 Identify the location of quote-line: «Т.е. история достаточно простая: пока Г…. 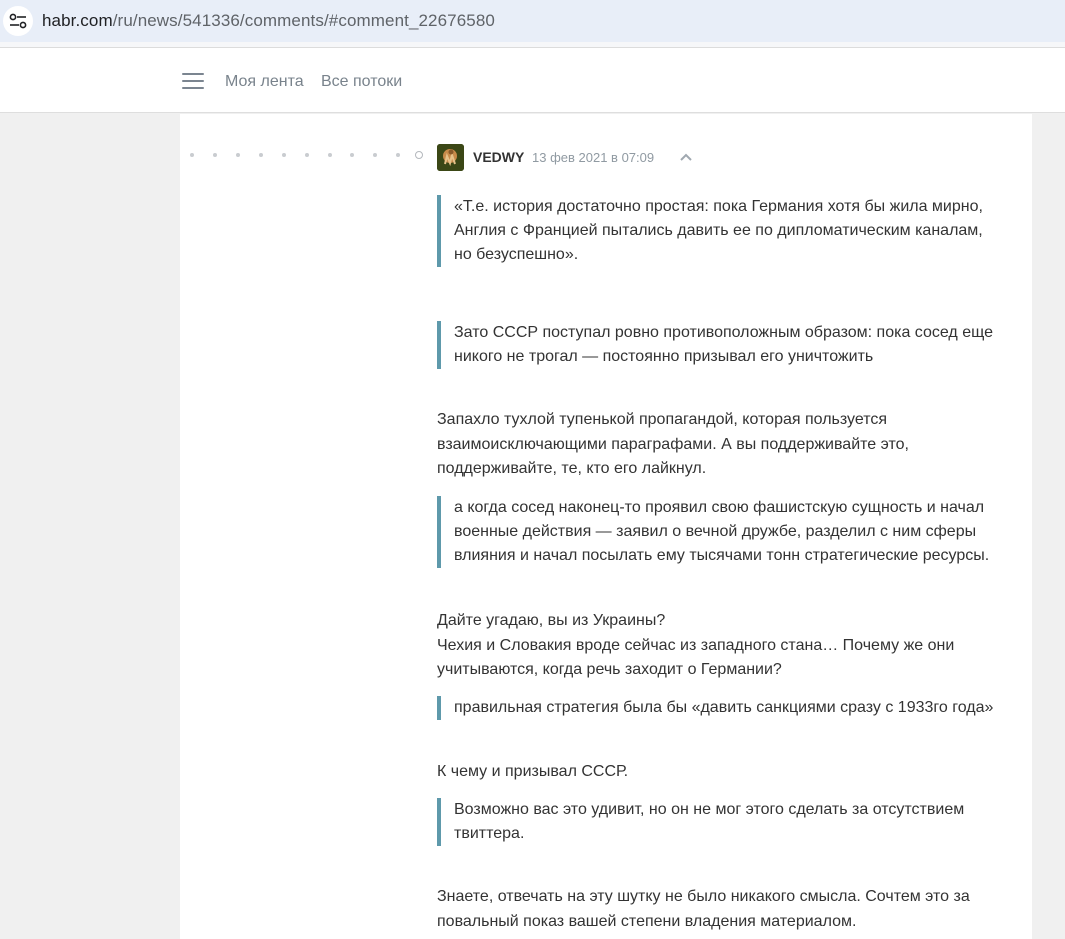
(718, 206).